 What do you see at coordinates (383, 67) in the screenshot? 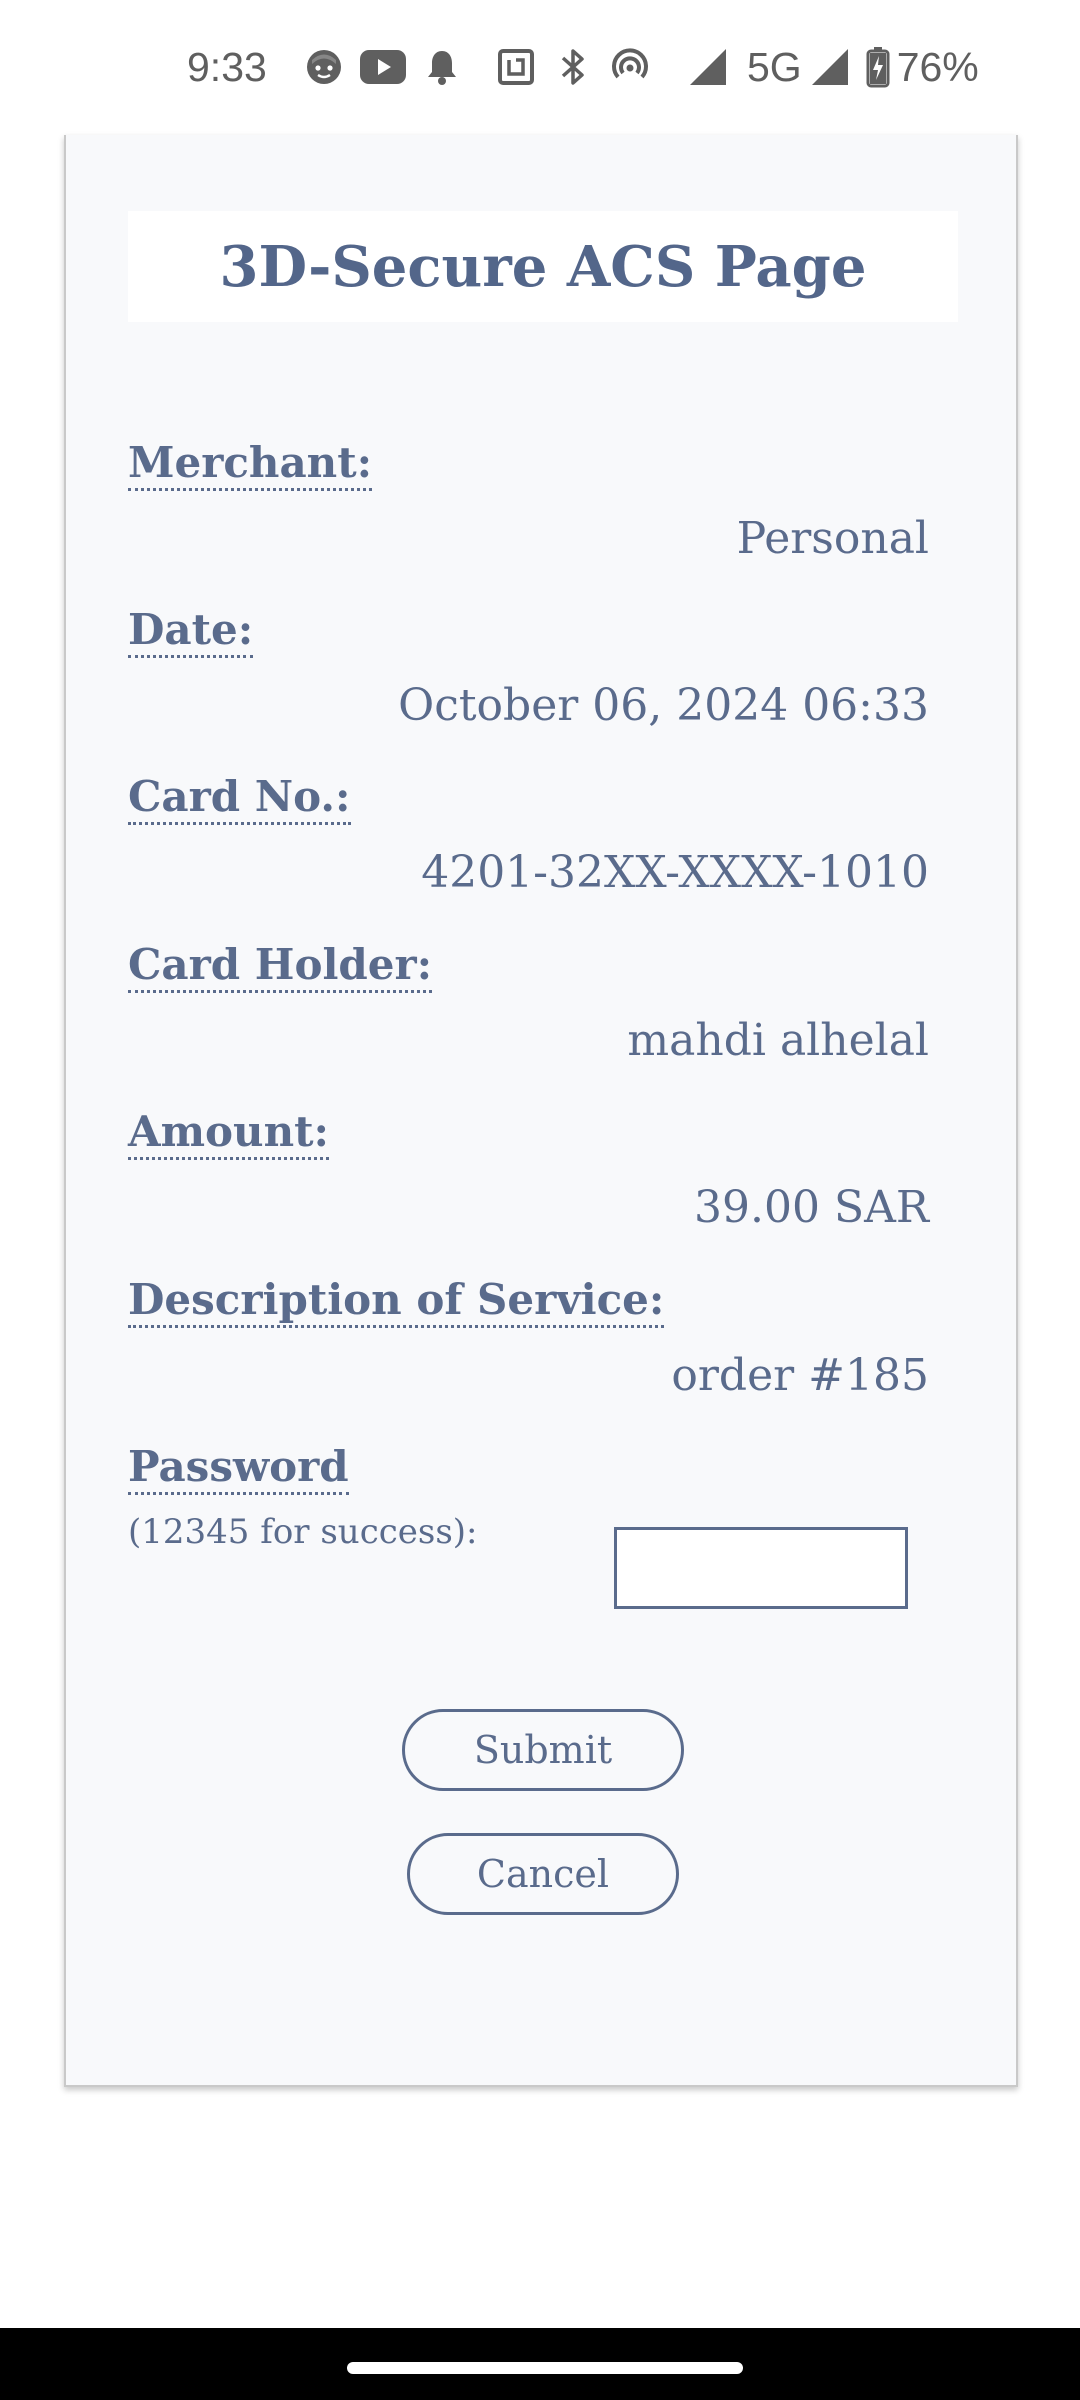
I see `youtube-icon` at bounding box center [383, 67].